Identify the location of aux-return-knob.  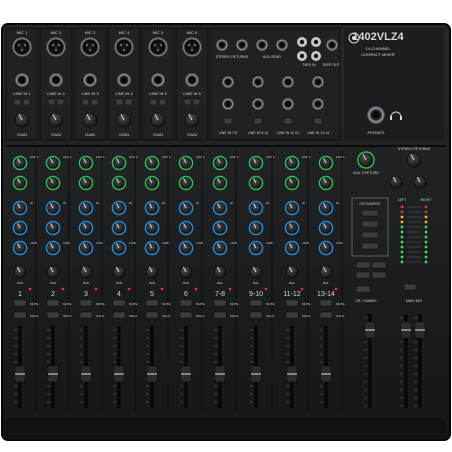
(366, 160).